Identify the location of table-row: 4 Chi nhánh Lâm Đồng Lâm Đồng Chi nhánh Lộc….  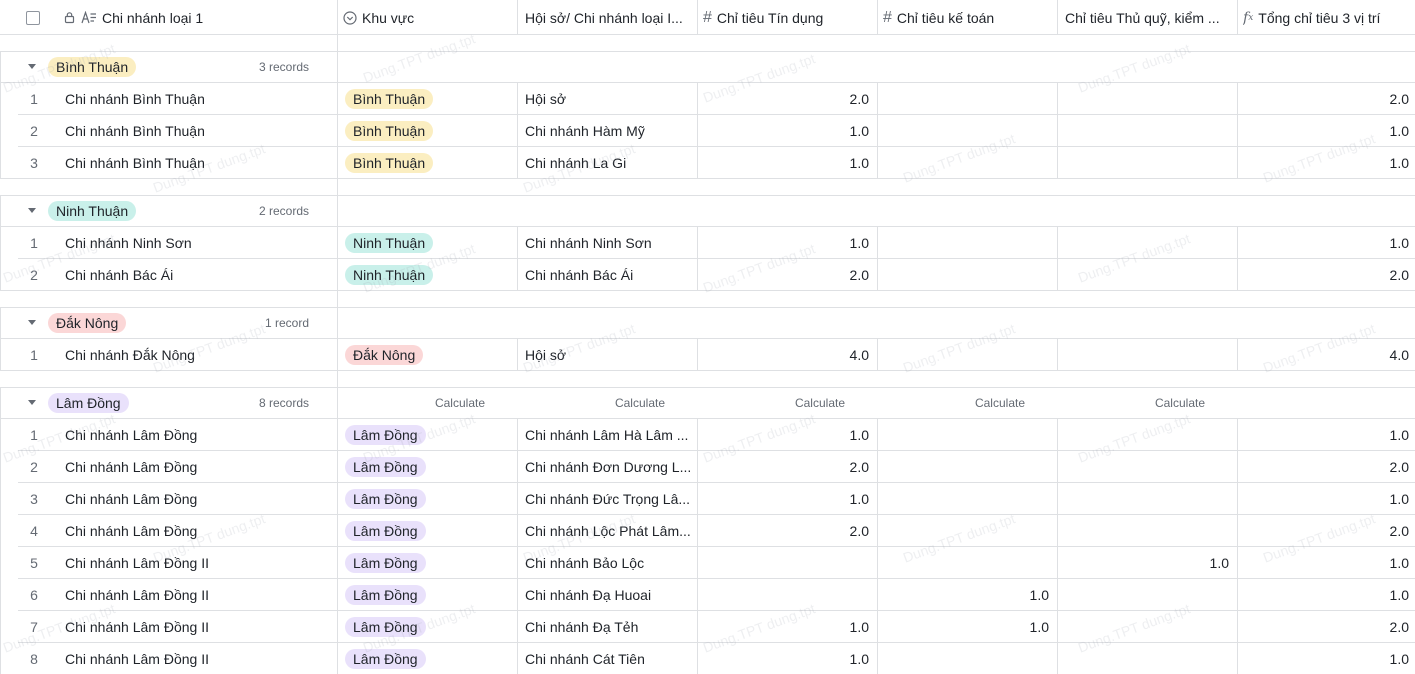
(707, 531).